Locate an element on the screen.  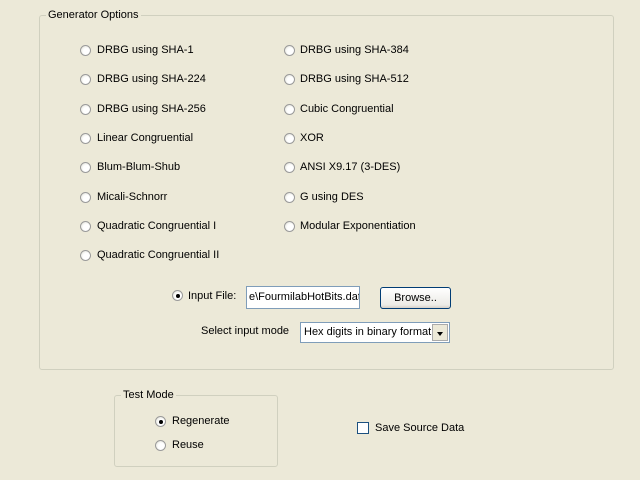
input-mode-select: Hex digits in binary format is located at coordinates (375, 332).